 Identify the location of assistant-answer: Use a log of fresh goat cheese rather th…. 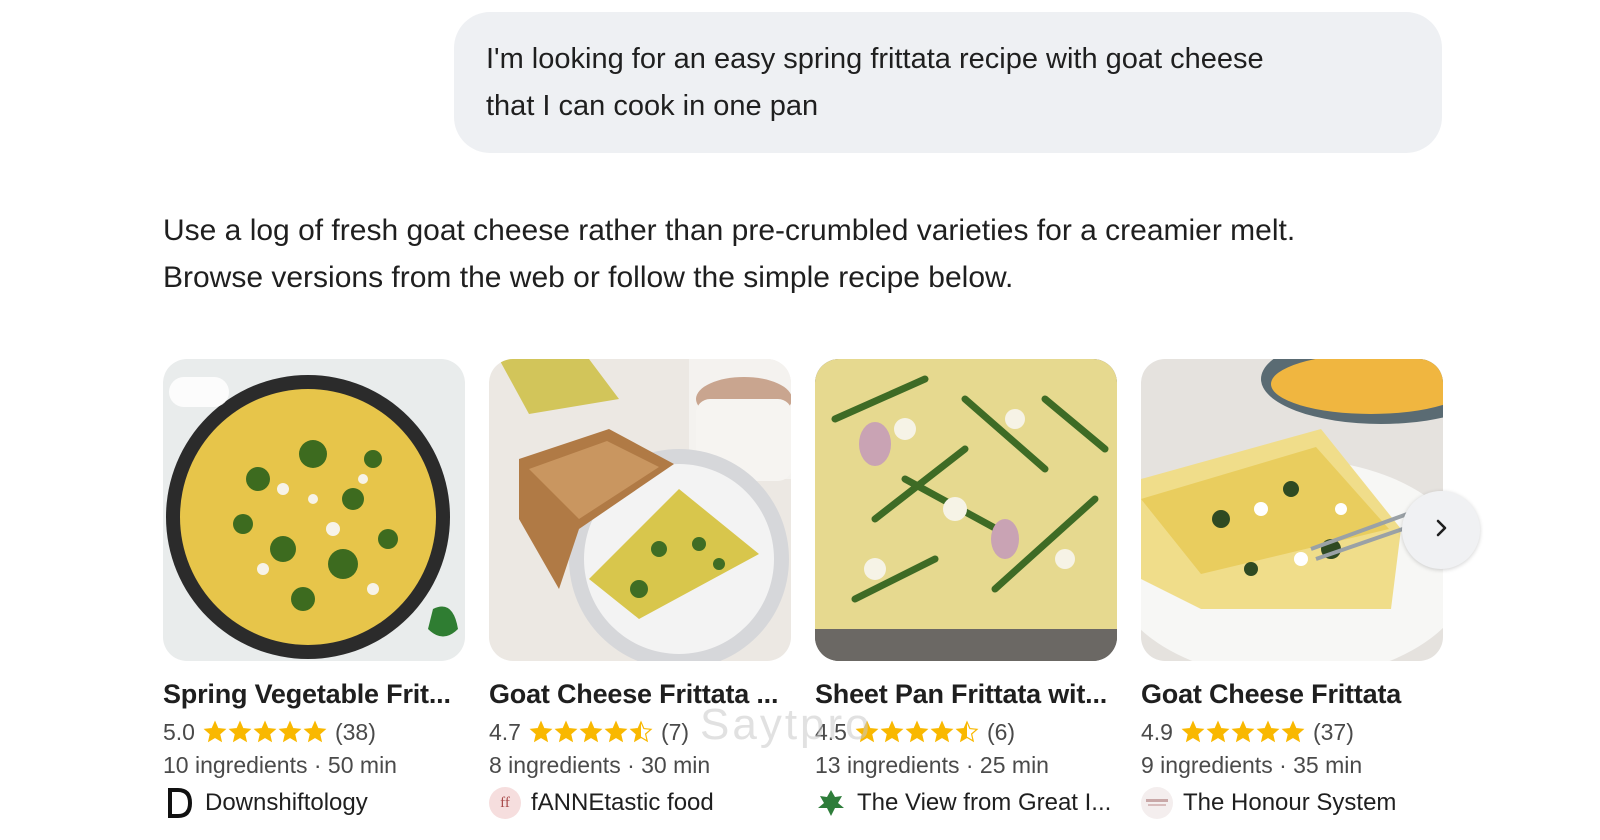
(808, 254).